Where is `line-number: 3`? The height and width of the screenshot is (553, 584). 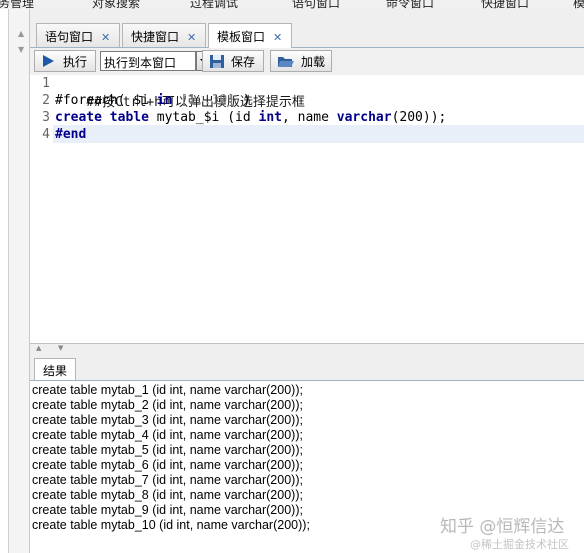
line-number: 3 is located at coordinates (46, 117).